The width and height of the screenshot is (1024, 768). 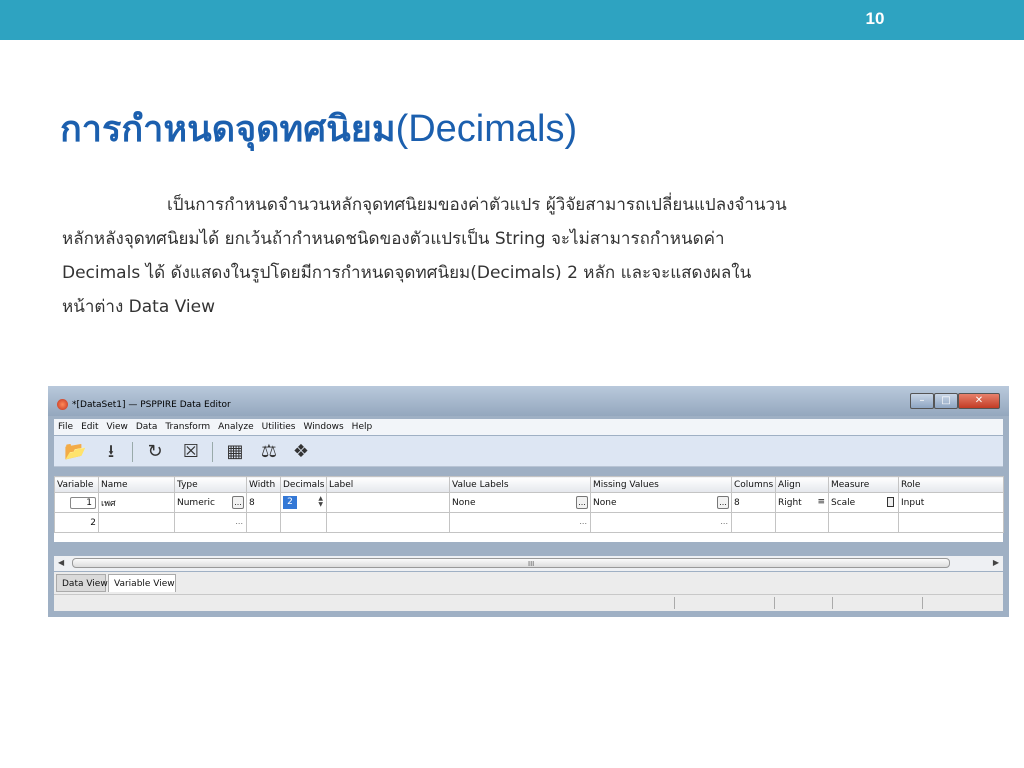 What do you see at coordinates (75, 452) in the screenshot?
I see `open-file-icon: 📂` at bounding box center [75, 452].